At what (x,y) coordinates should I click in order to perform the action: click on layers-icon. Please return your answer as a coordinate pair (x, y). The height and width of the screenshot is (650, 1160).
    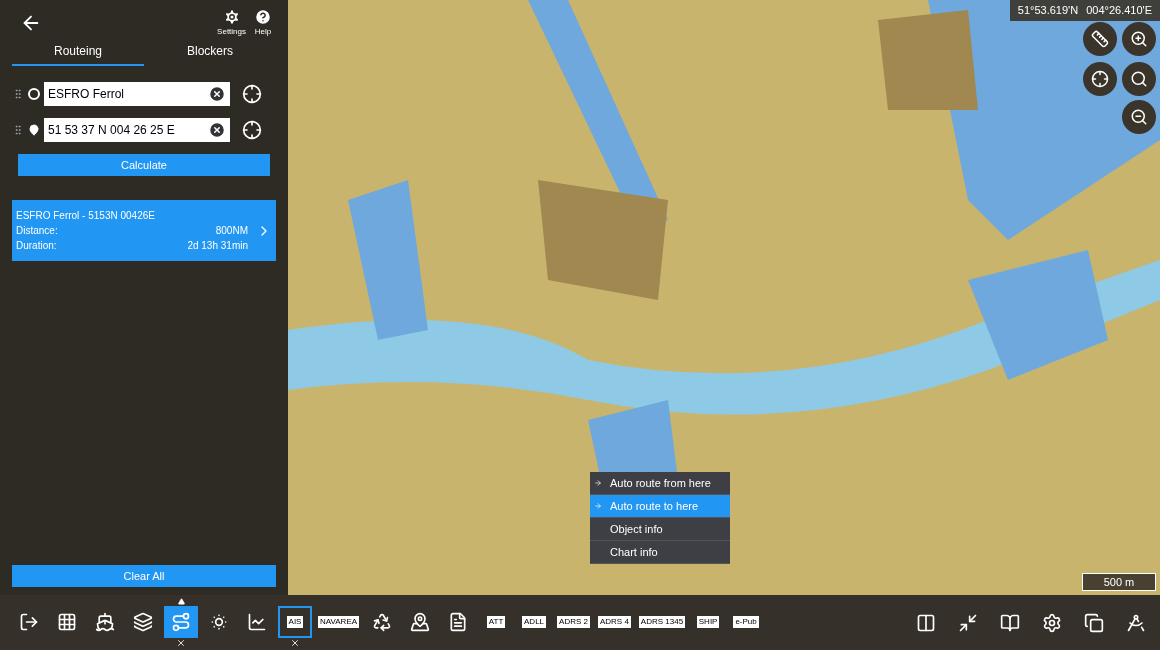
    Looking at the image, I should click on (143, 621).